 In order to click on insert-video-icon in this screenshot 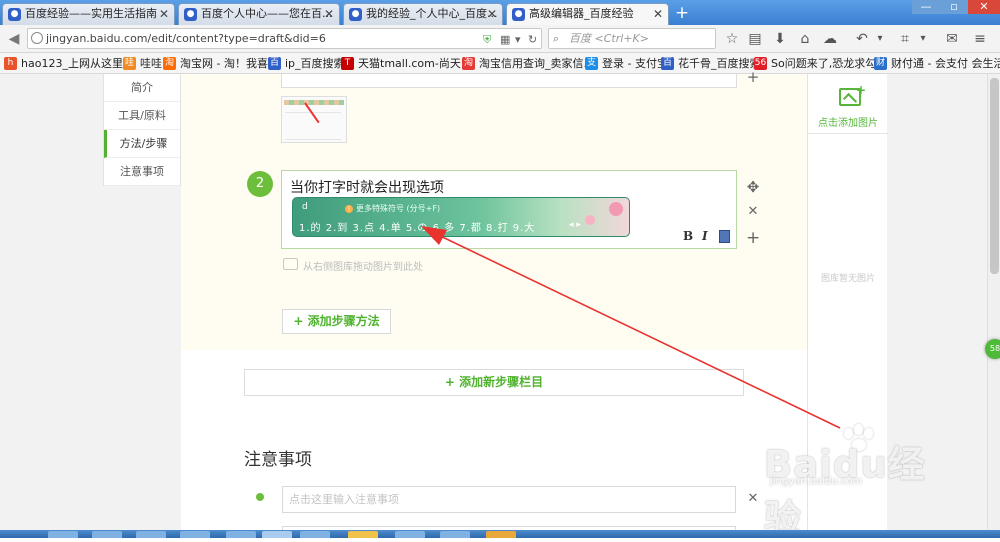, I will do `click(724, 236)`.